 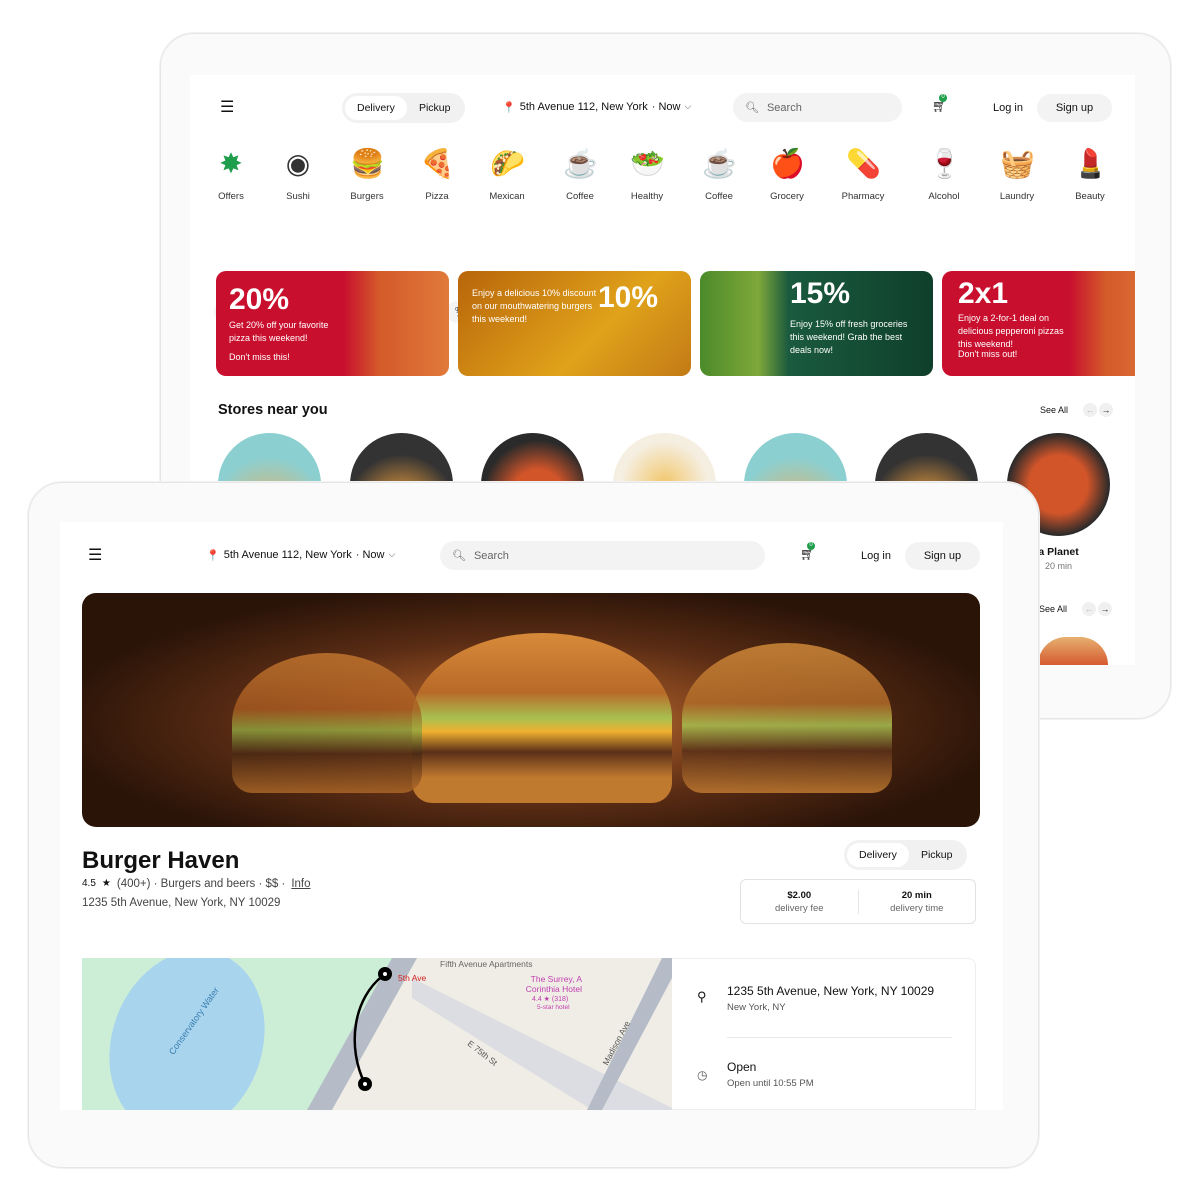 I want to click on map-label: 5th Ave, so click(x=412, y=978).